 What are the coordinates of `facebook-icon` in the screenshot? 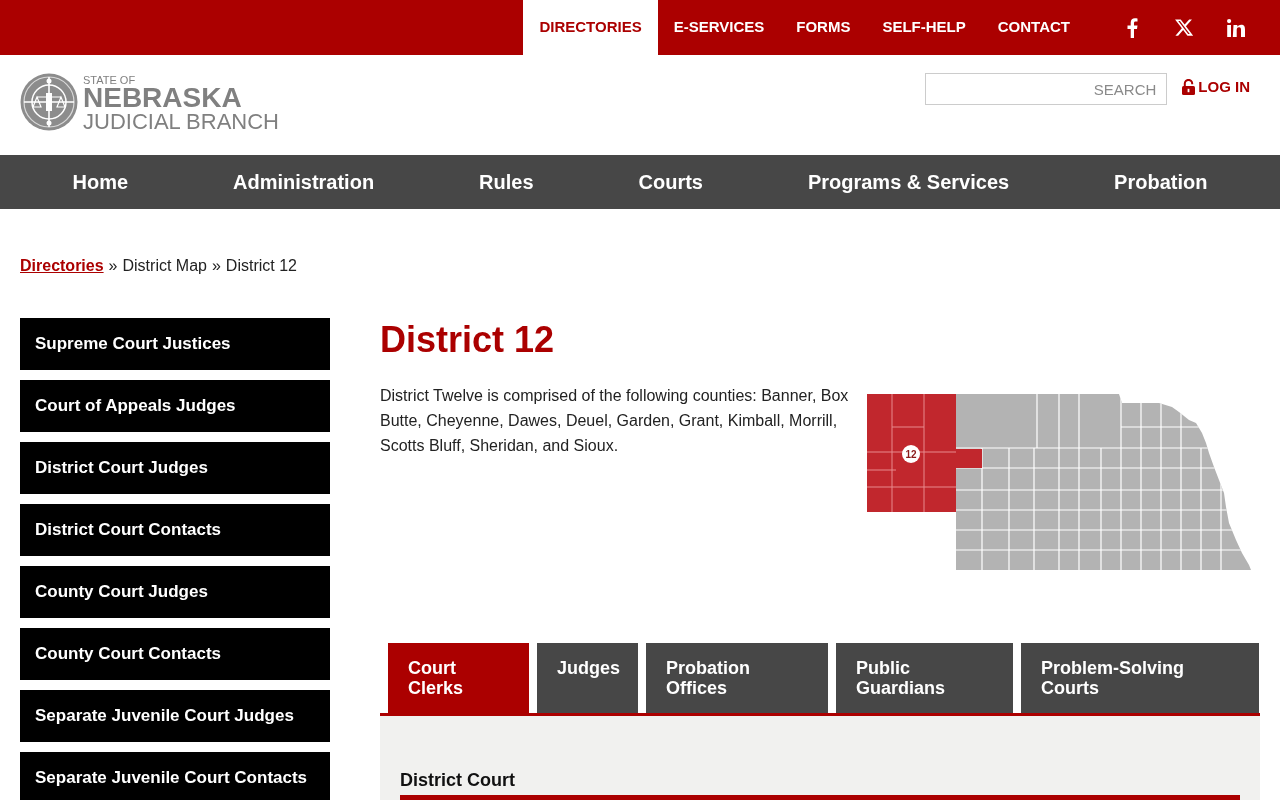 It's located at (1132, 27).